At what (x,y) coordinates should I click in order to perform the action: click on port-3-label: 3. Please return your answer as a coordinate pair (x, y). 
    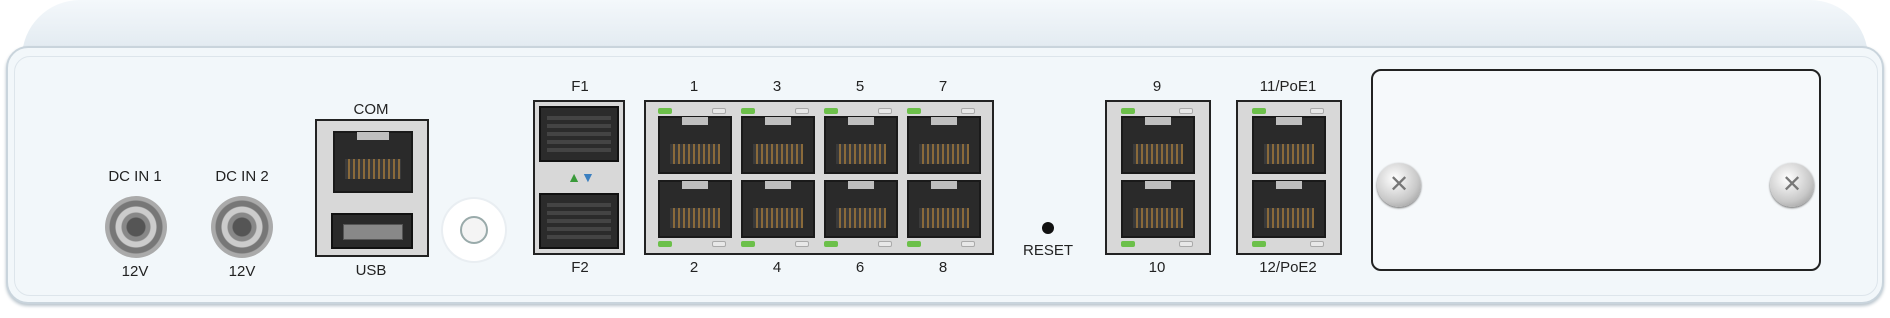
    Looking at the image, I should click on (777, 86).